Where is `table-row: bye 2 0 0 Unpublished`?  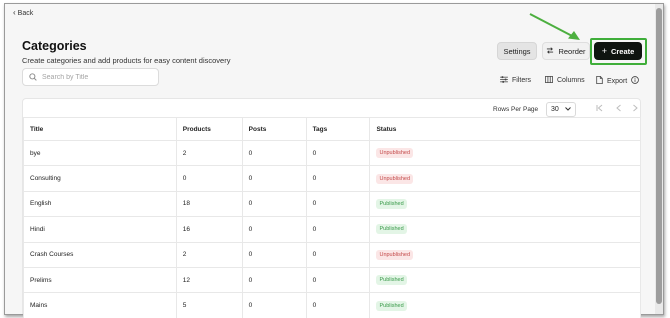 table-row: bye 2 0 0 Unpublished is located at coordinates (332, 153).